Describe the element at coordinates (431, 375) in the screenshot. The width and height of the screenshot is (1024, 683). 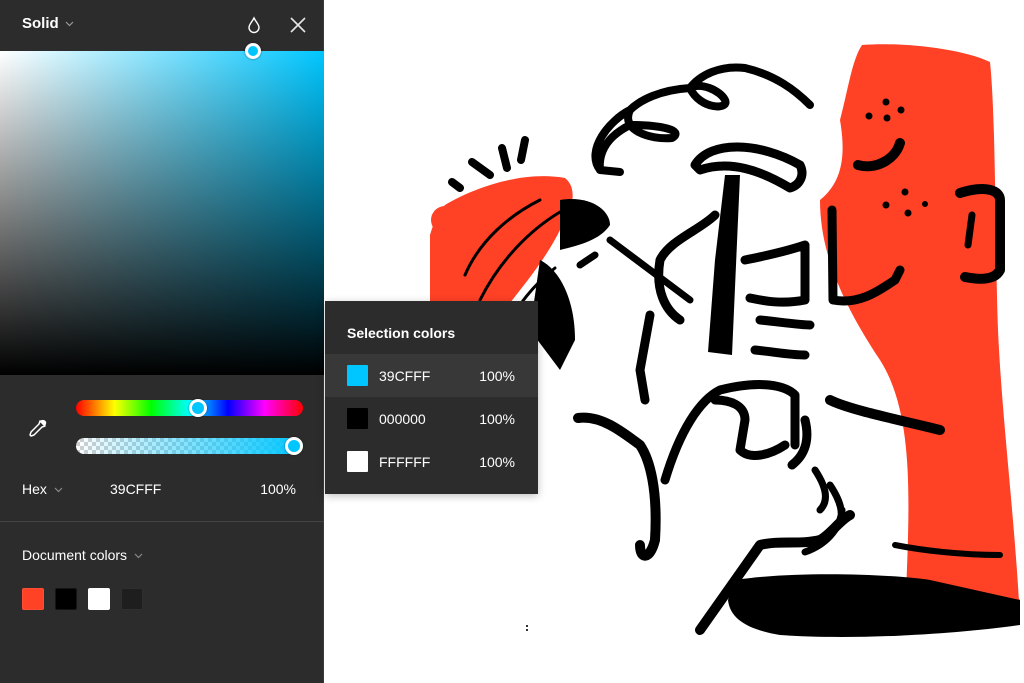
I see `selection-color-row: 39CFFF 100%` at that location.